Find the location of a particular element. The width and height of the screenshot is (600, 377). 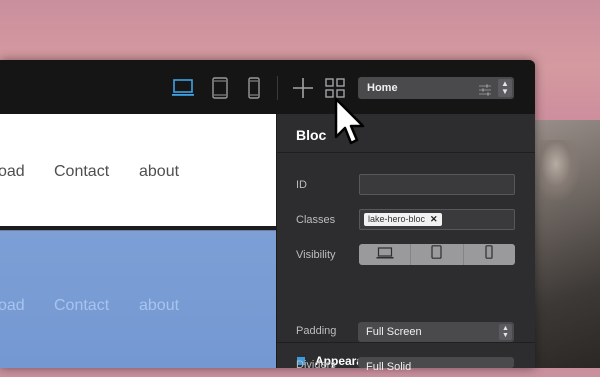

nav-bloc: oad Contact about is located at coordinates (138, 170).